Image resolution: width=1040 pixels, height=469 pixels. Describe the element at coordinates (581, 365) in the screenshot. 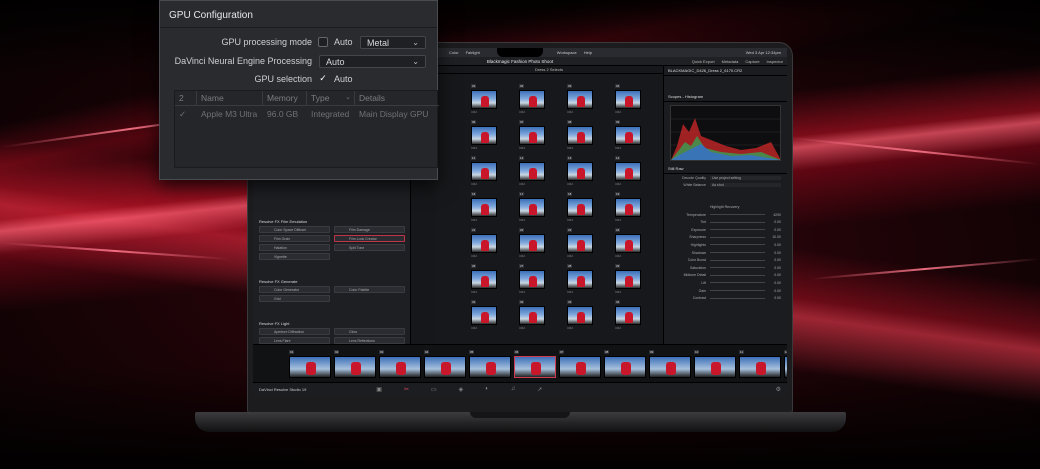

I see `timeline-thumbnail: 07` at that location.